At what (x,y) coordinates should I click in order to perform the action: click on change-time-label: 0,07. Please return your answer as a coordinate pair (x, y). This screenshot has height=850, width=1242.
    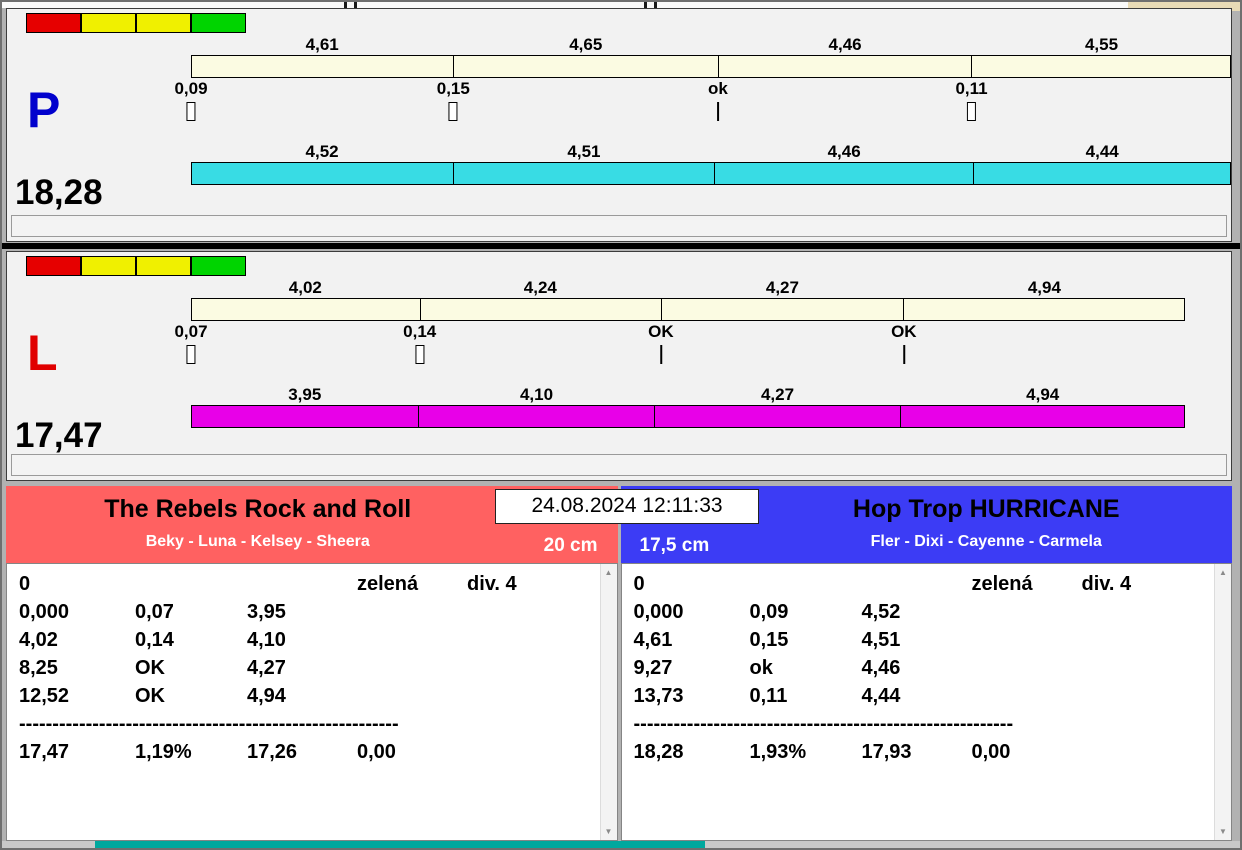
    Looking at the image, I should click on (191, 331).